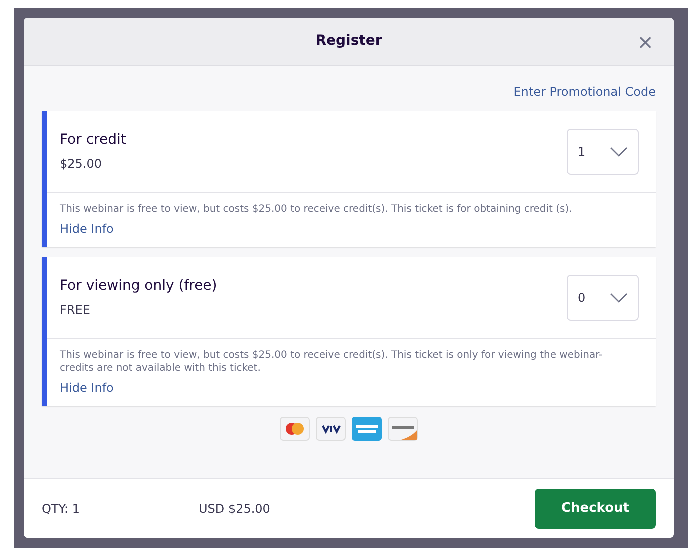 The width and height of the screenshot is (688, 548). What do you see at coordinates (603, 297) in the screenshot?
I see `quantity-dropdown: 0` at bounding box center [603, 297].